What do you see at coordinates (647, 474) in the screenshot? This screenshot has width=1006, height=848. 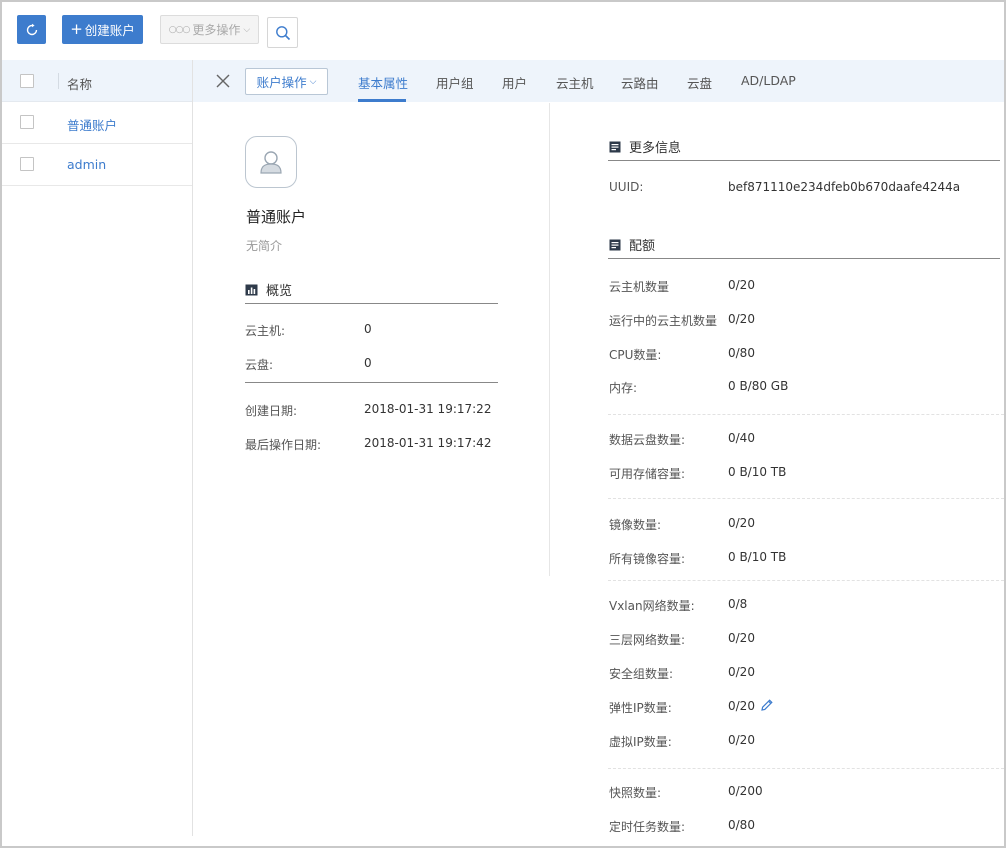 I see `quota-label: 可用存储容量:` at bounding box center [647, 474].